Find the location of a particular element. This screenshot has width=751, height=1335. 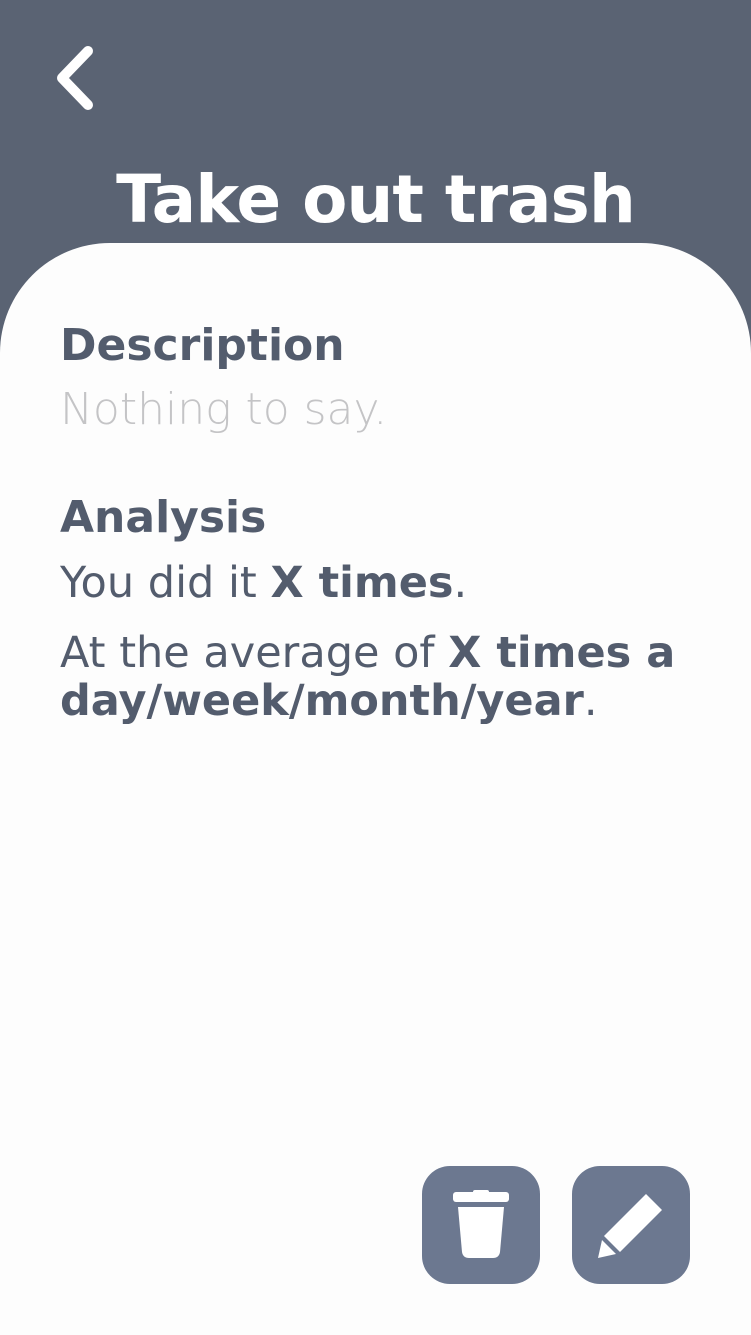

count-suffix: . is located at coordinates (460, 583).